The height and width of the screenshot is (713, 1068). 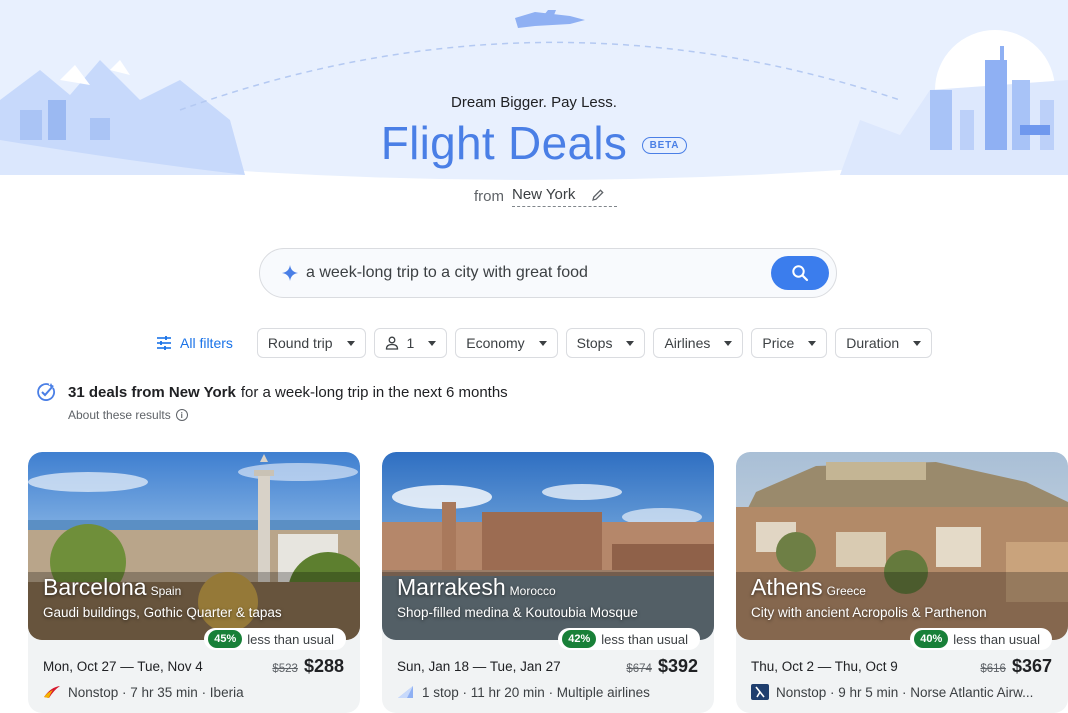 I want to click on destination-description: City with ancient Acropolis & Parthenon, so click(x=869, y=612).